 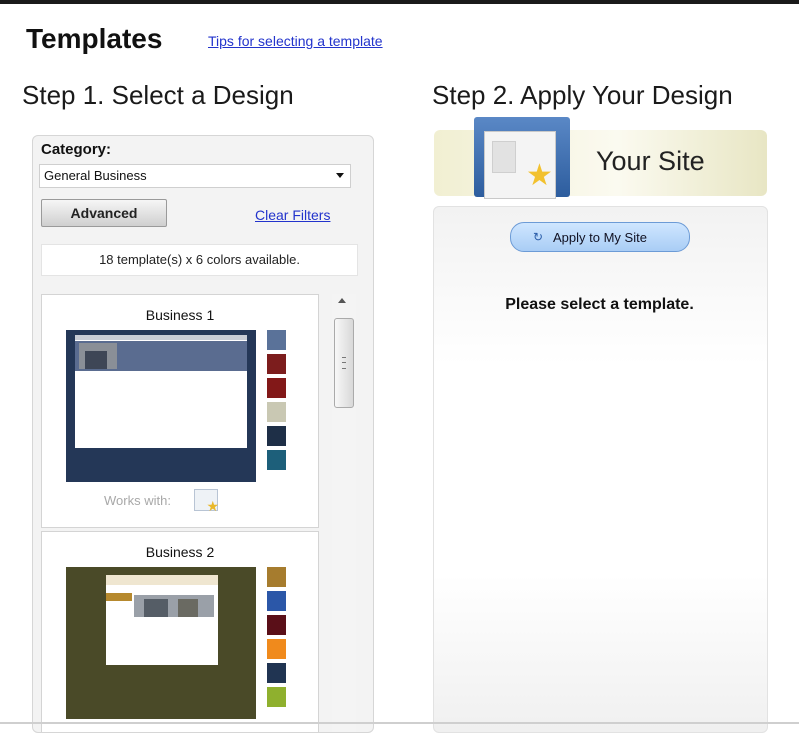 I want to click on template-card-business-1: Business 1 Works with: ★, so click(x=180, y=411).